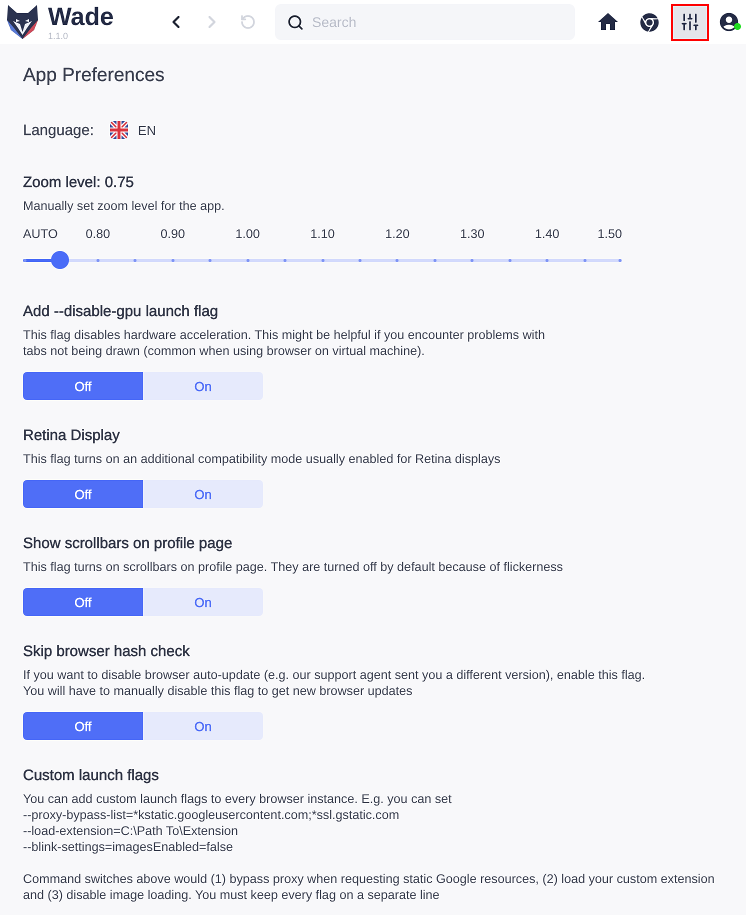  I want to click on section-description: Manually set zoom level for the app., so click(124, 206).